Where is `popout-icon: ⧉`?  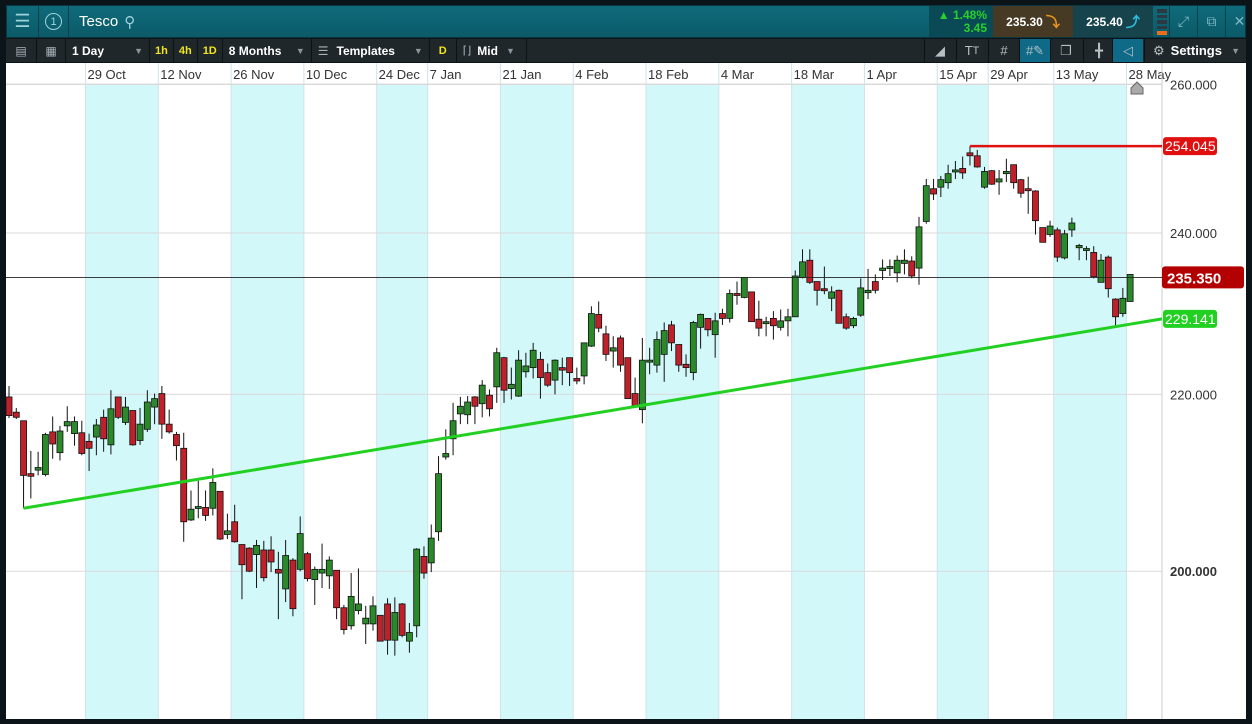 popout-icon: ⧉ is located at coordinates (1211, 21).